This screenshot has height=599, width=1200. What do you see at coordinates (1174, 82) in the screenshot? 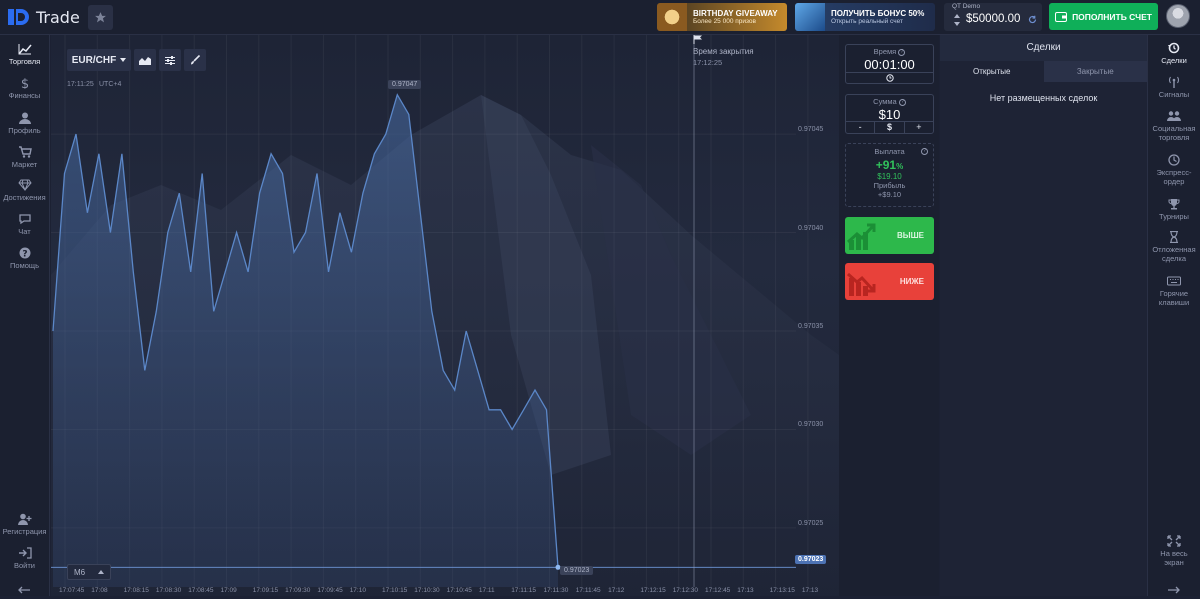
I see `signal-icon` at bounding box center [1174, 82].